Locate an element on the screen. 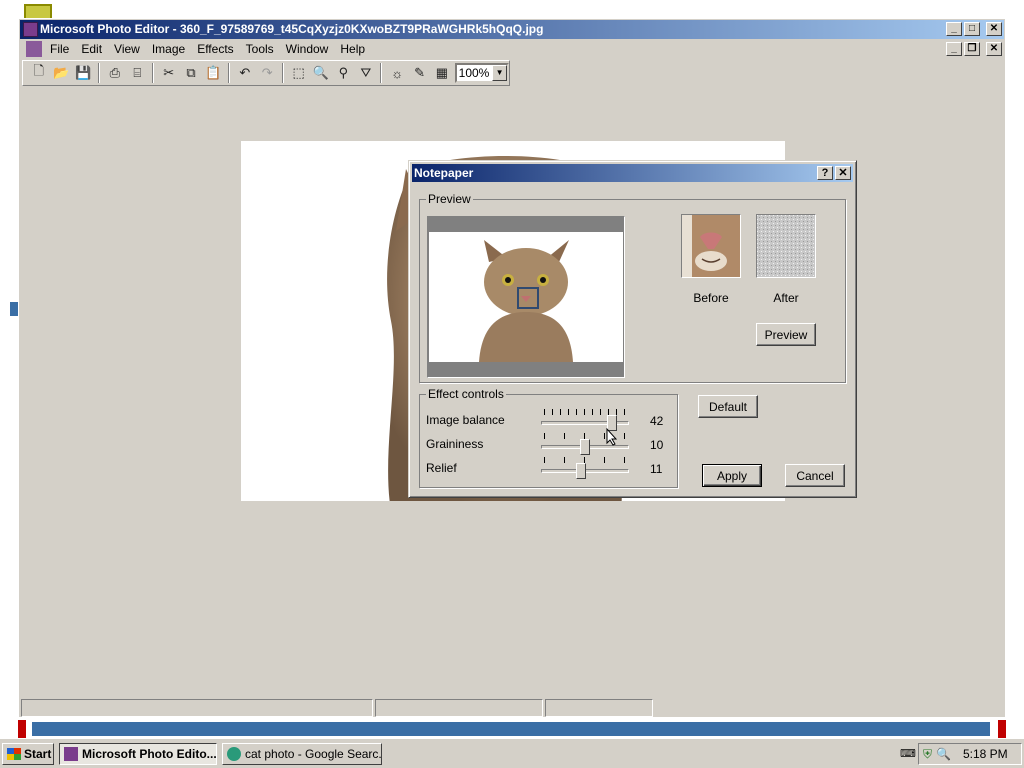 The width and height of the screenshot is (1024, 768). preview-group: Preview Before After Preview is located at coordinates (632, 287).